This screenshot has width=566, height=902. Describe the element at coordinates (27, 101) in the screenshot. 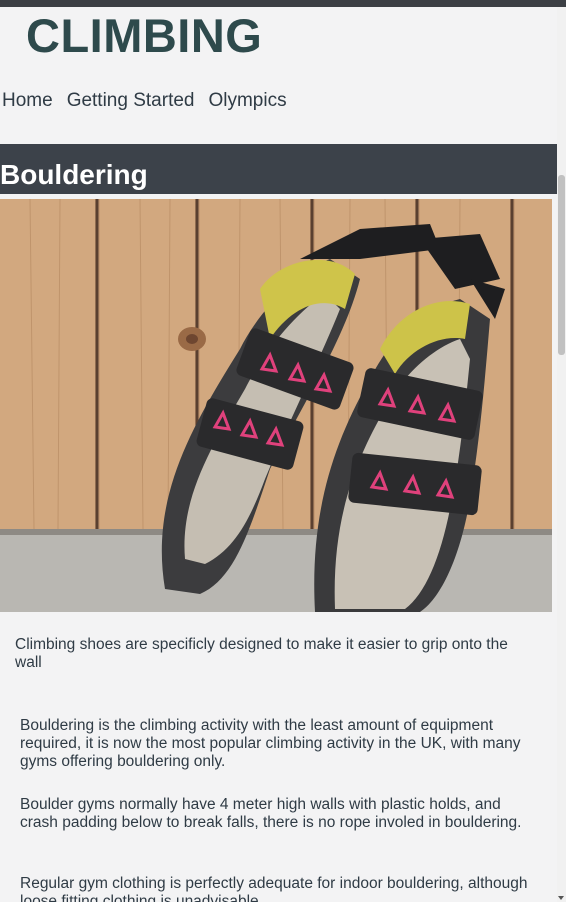

I see `nav-link-home: Home` at that location.